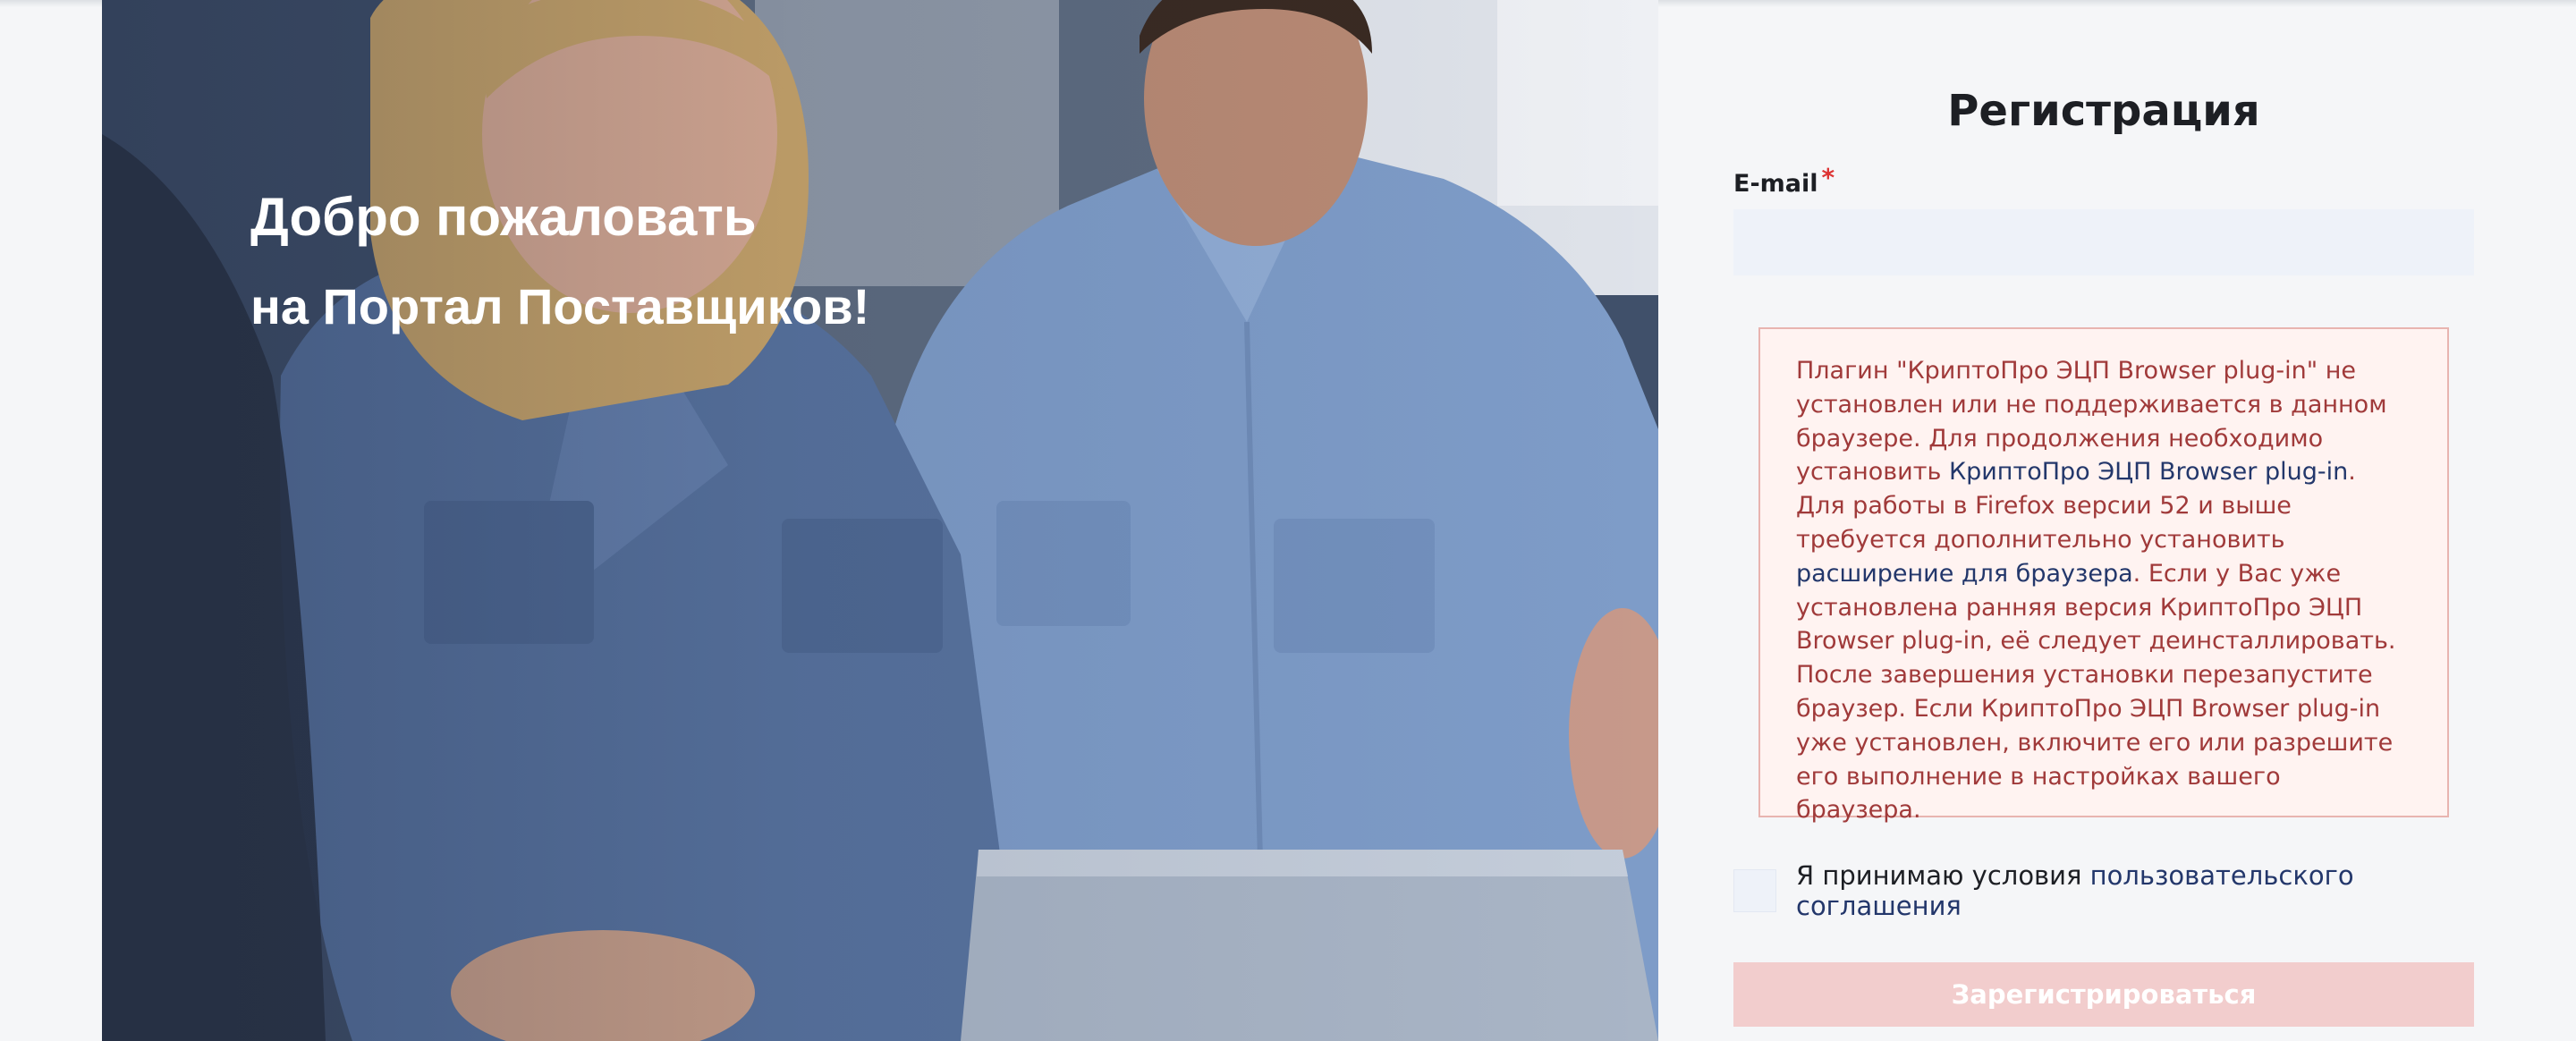 This screenshot has width=2576, height=1041. I want to click on email-label-text: E-mail, so click(1775, 184).